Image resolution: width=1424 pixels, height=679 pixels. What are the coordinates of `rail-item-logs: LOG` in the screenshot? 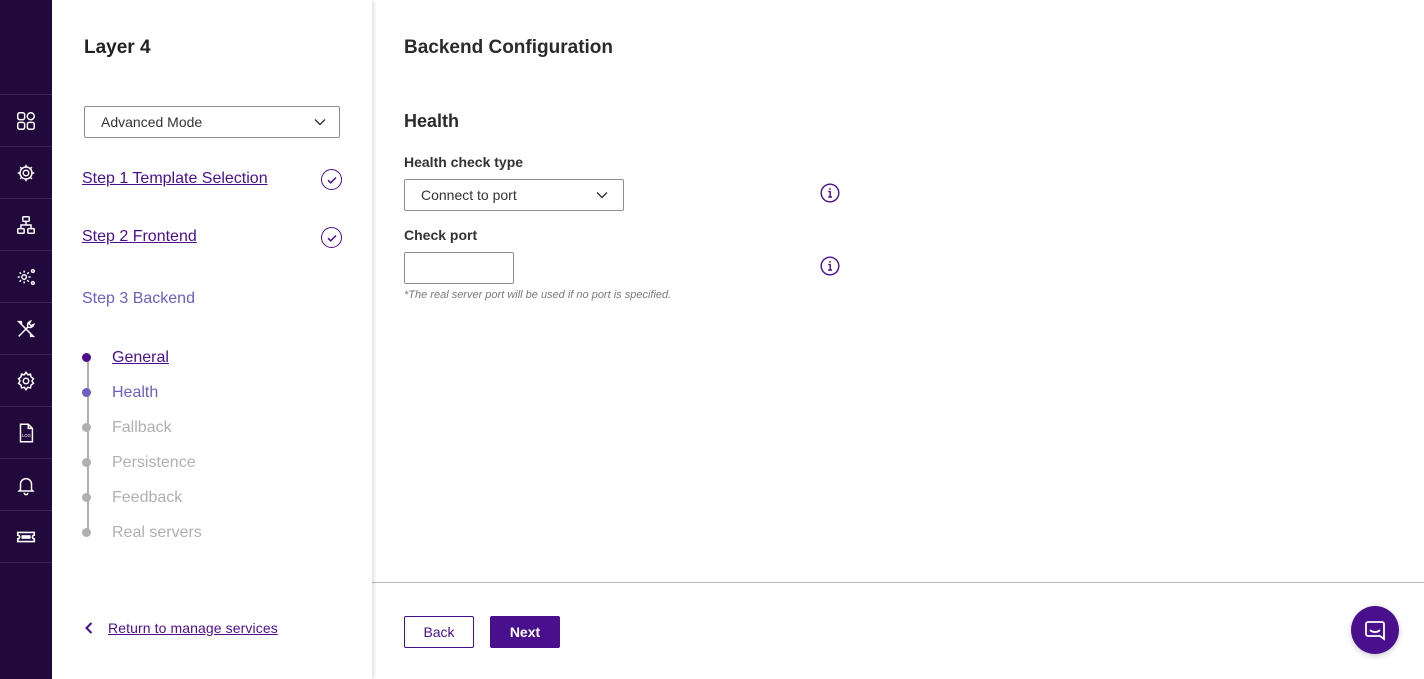 It's located at (26, 433).